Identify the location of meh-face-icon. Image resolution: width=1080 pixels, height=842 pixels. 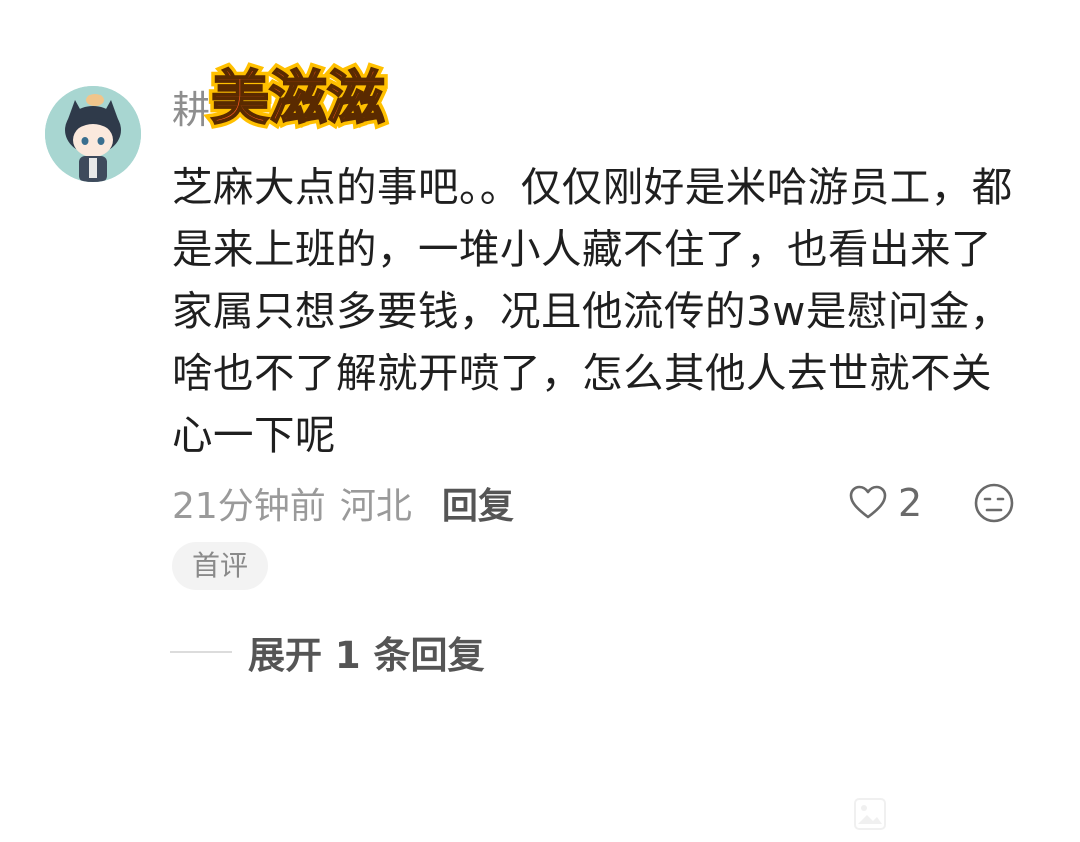
(994, 503).